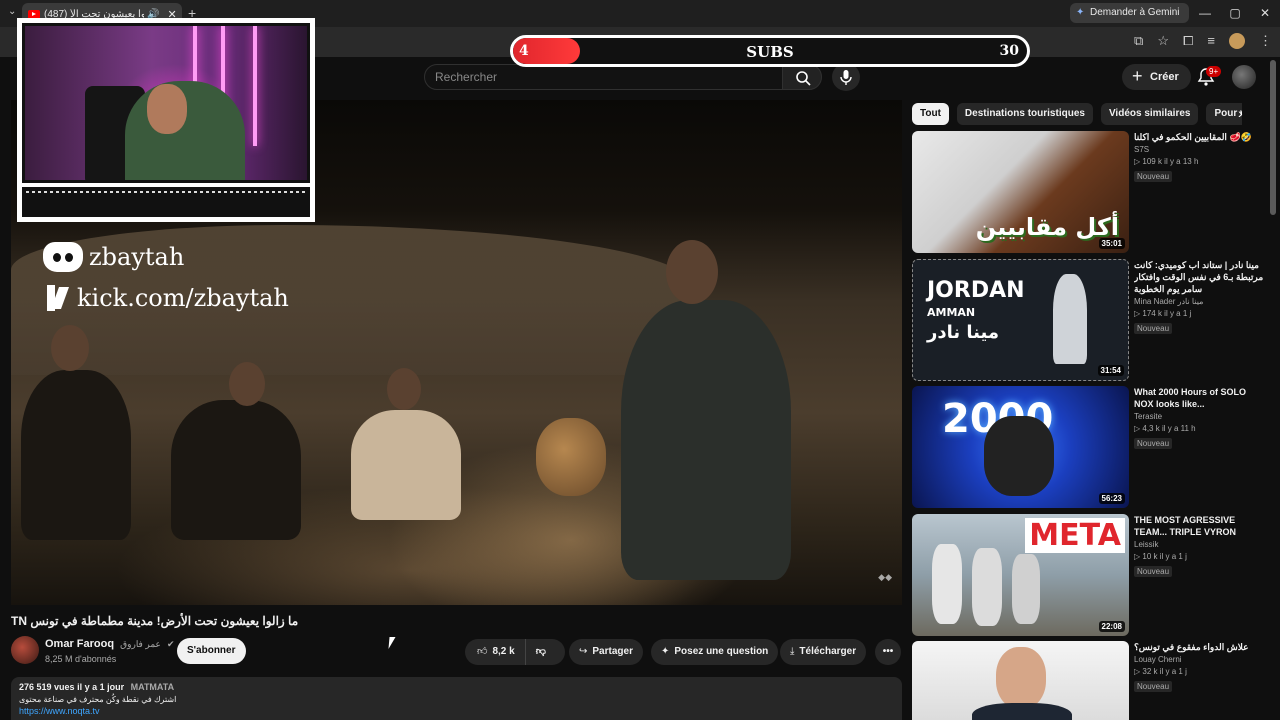  Describe the element at coordinates (1203, 41) in the screenshot. I see `toolbar-icons: ⧉ ☆ ⧠ ≡ ⋮` at that location.